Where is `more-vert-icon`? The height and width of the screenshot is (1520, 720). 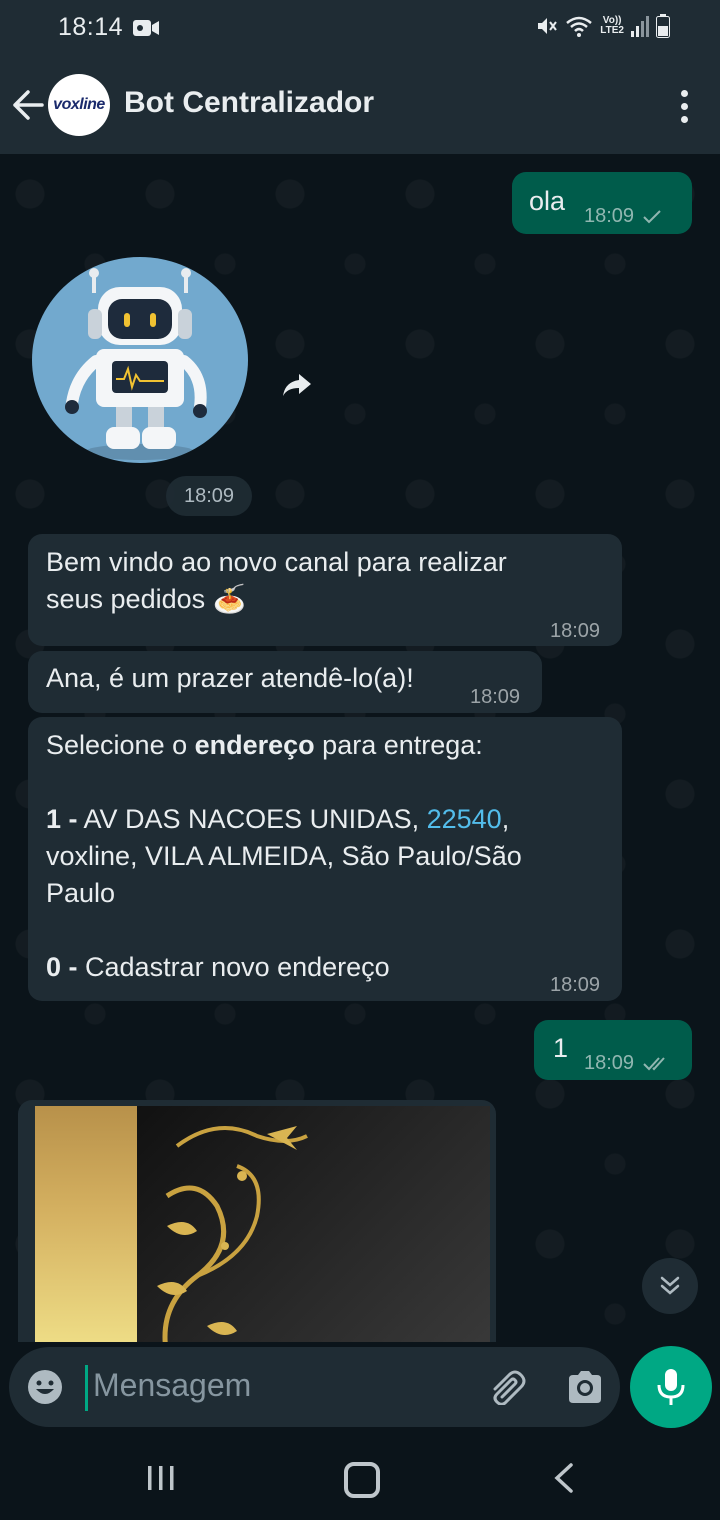 more-vert-icon is located at coordinates (684, 106).